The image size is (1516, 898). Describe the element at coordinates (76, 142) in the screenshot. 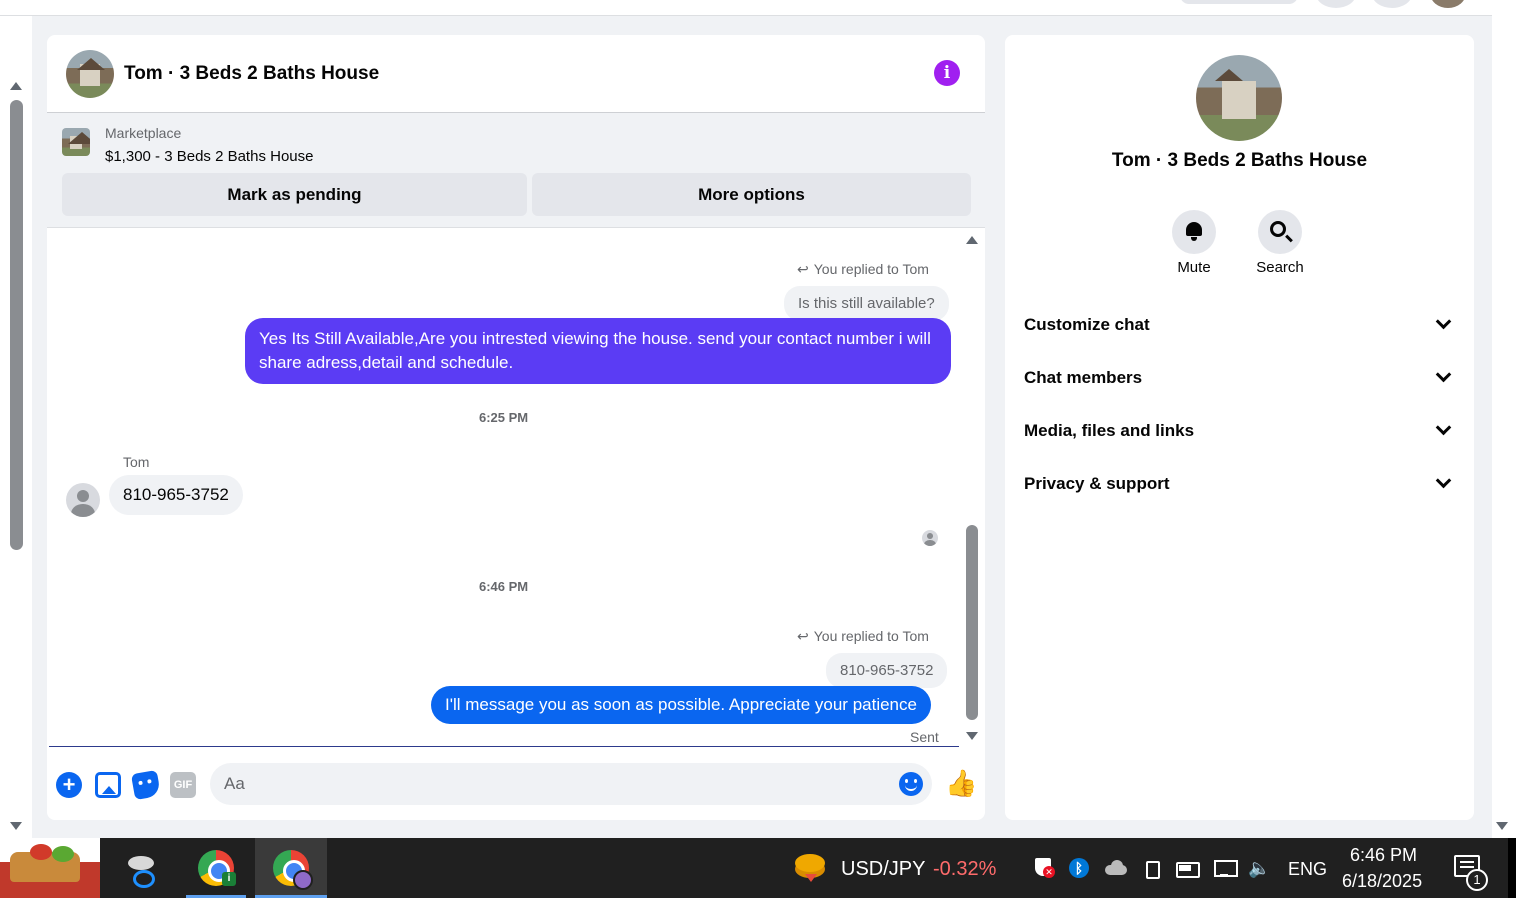

I see `listing-thumbnail` at that location.